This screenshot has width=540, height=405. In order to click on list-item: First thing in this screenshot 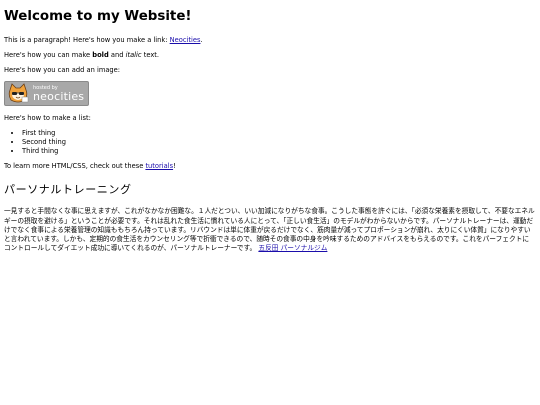, I will do `click(278, 133)`.